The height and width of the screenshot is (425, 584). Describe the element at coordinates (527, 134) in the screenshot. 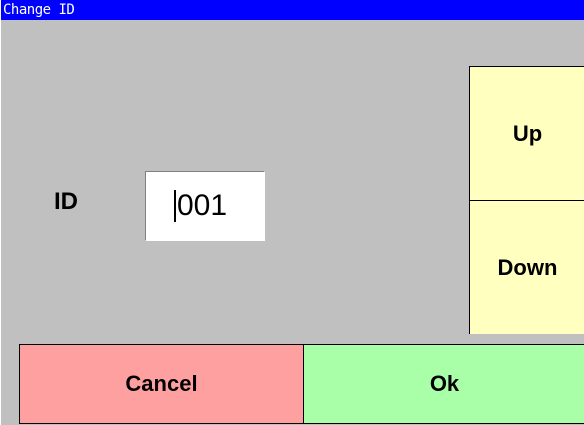

I see `up-button: Up` at that location.